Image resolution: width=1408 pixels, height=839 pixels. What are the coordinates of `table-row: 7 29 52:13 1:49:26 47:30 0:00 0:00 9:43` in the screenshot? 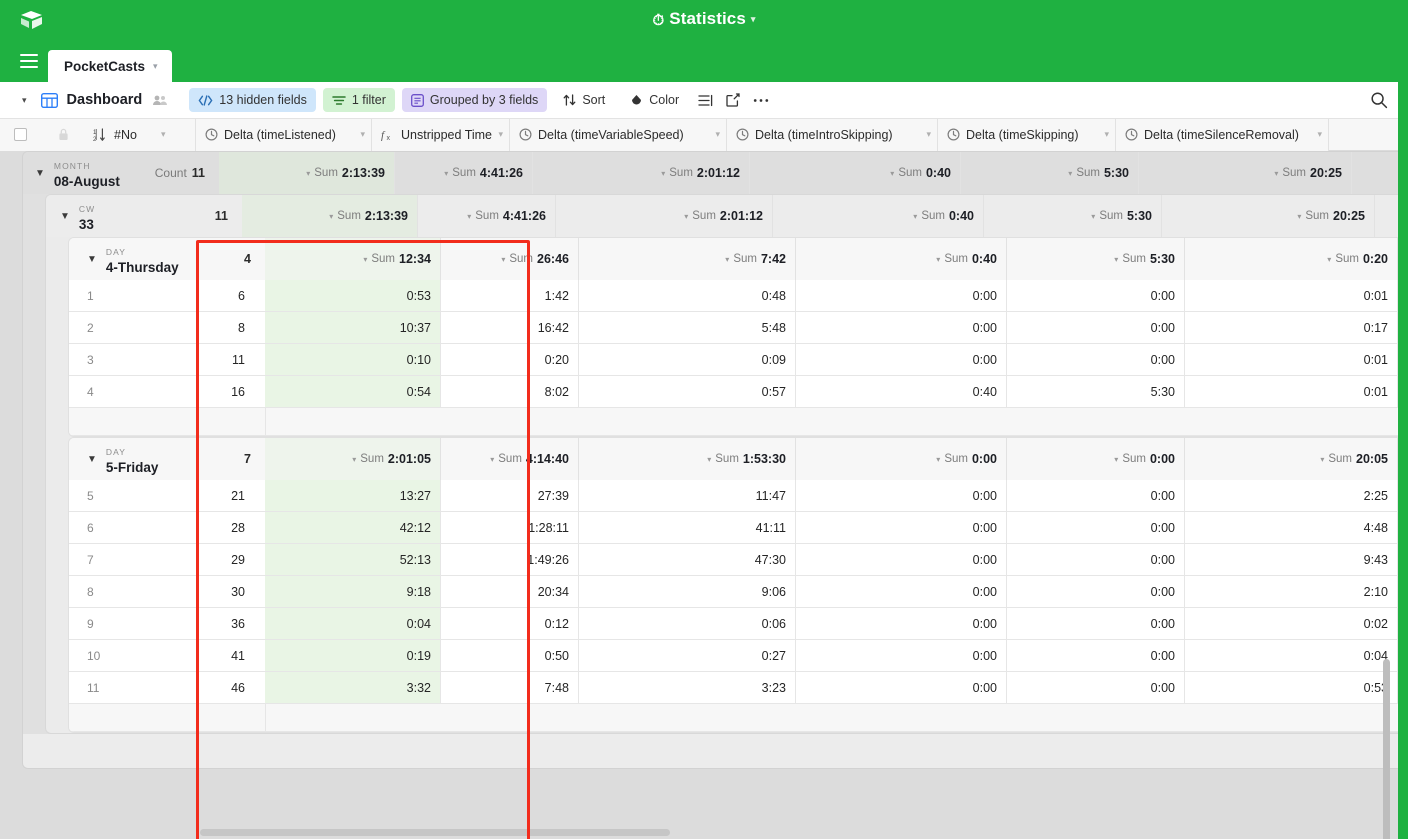 It's located at (733, 560).